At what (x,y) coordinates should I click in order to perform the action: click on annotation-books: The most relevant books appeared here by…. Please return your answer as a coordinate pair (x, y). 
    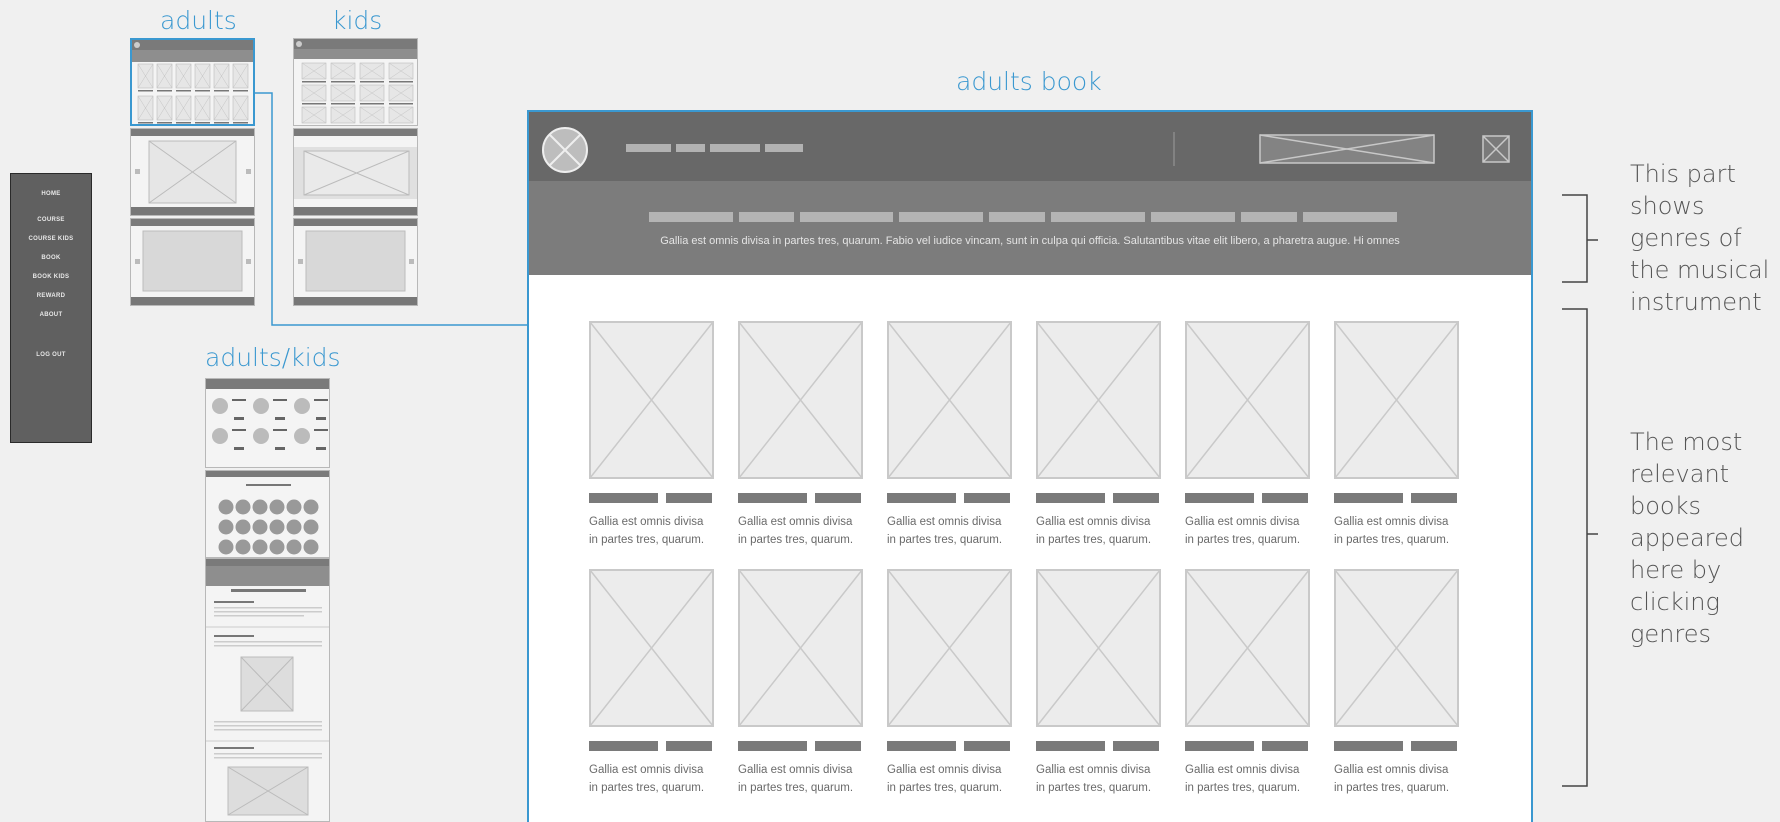
    Looking at the image, I should click on (1687, 538).